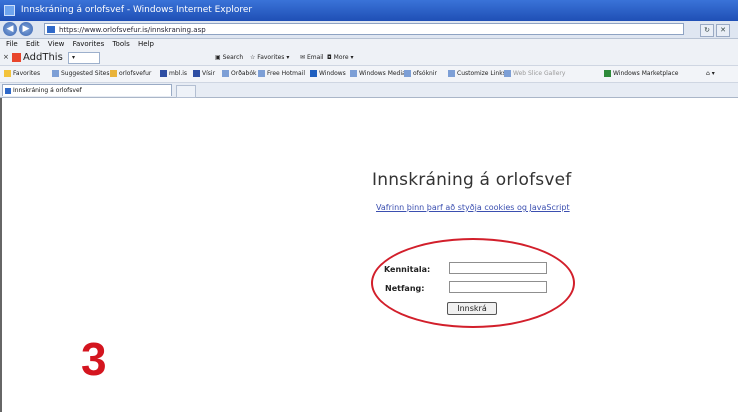 Image resolution: width=738 pixels, height=412 pixels. What do you see at coordinates (340, 57) in the screenshot?
I see `more-button: ◘ More ▾` at bounding box center [340, 57].